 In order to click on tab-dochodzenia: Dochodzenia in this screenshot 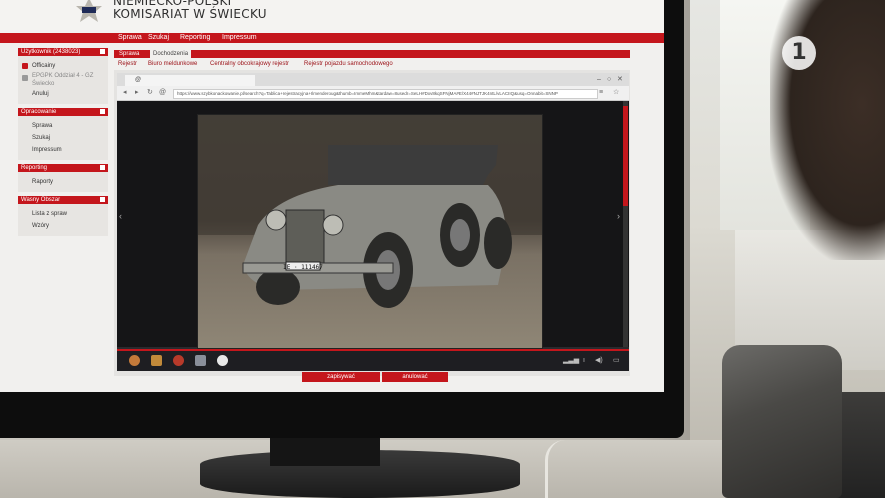, I will do `click(171, 54)`.